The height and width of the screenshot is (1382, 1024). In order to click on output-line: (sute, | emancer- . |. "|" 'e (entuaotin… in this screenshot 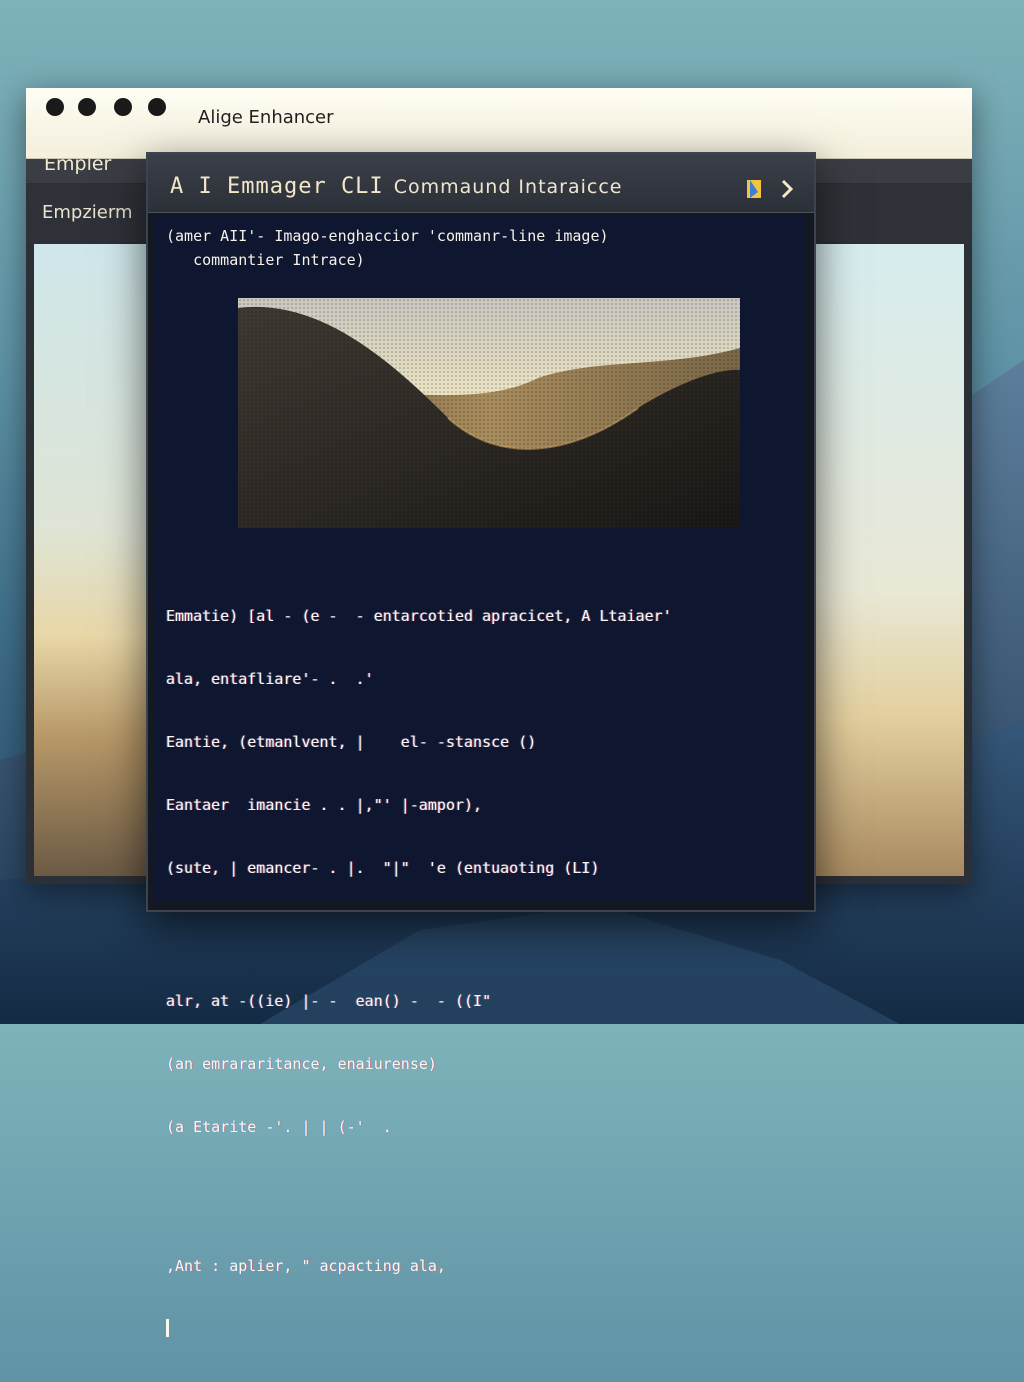, I will do `click(383, 868)`.